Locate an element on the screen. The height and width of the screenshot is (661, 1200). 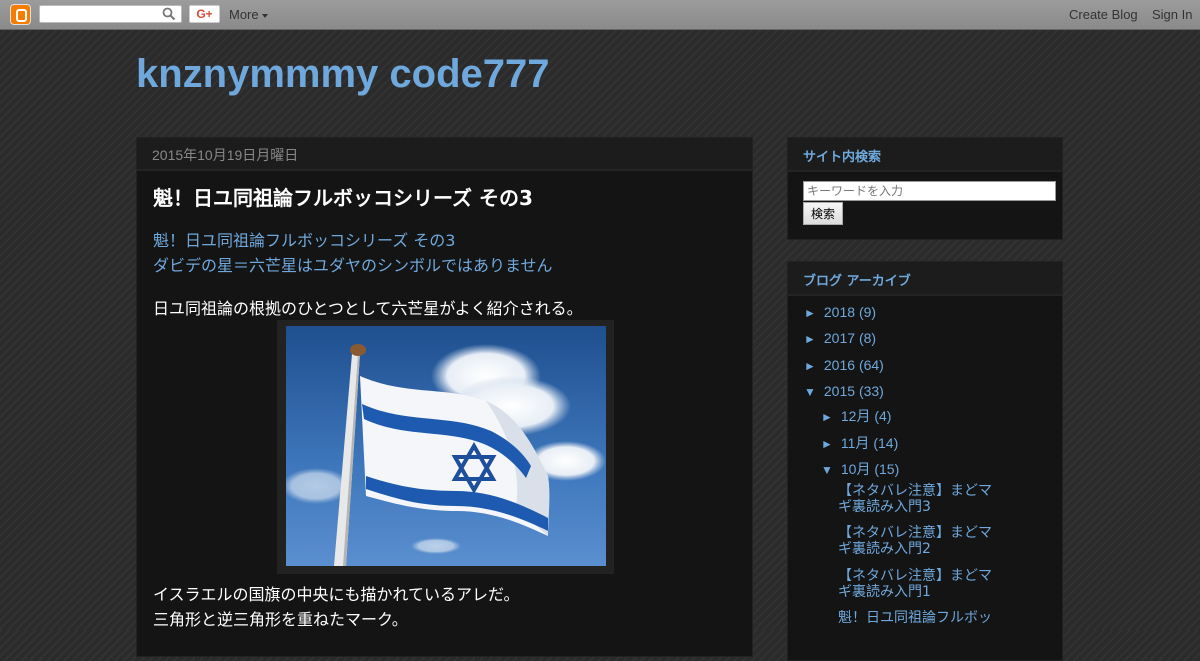
site-search-widget: サイト内検索 検索 is located at coordinates (925, 188).